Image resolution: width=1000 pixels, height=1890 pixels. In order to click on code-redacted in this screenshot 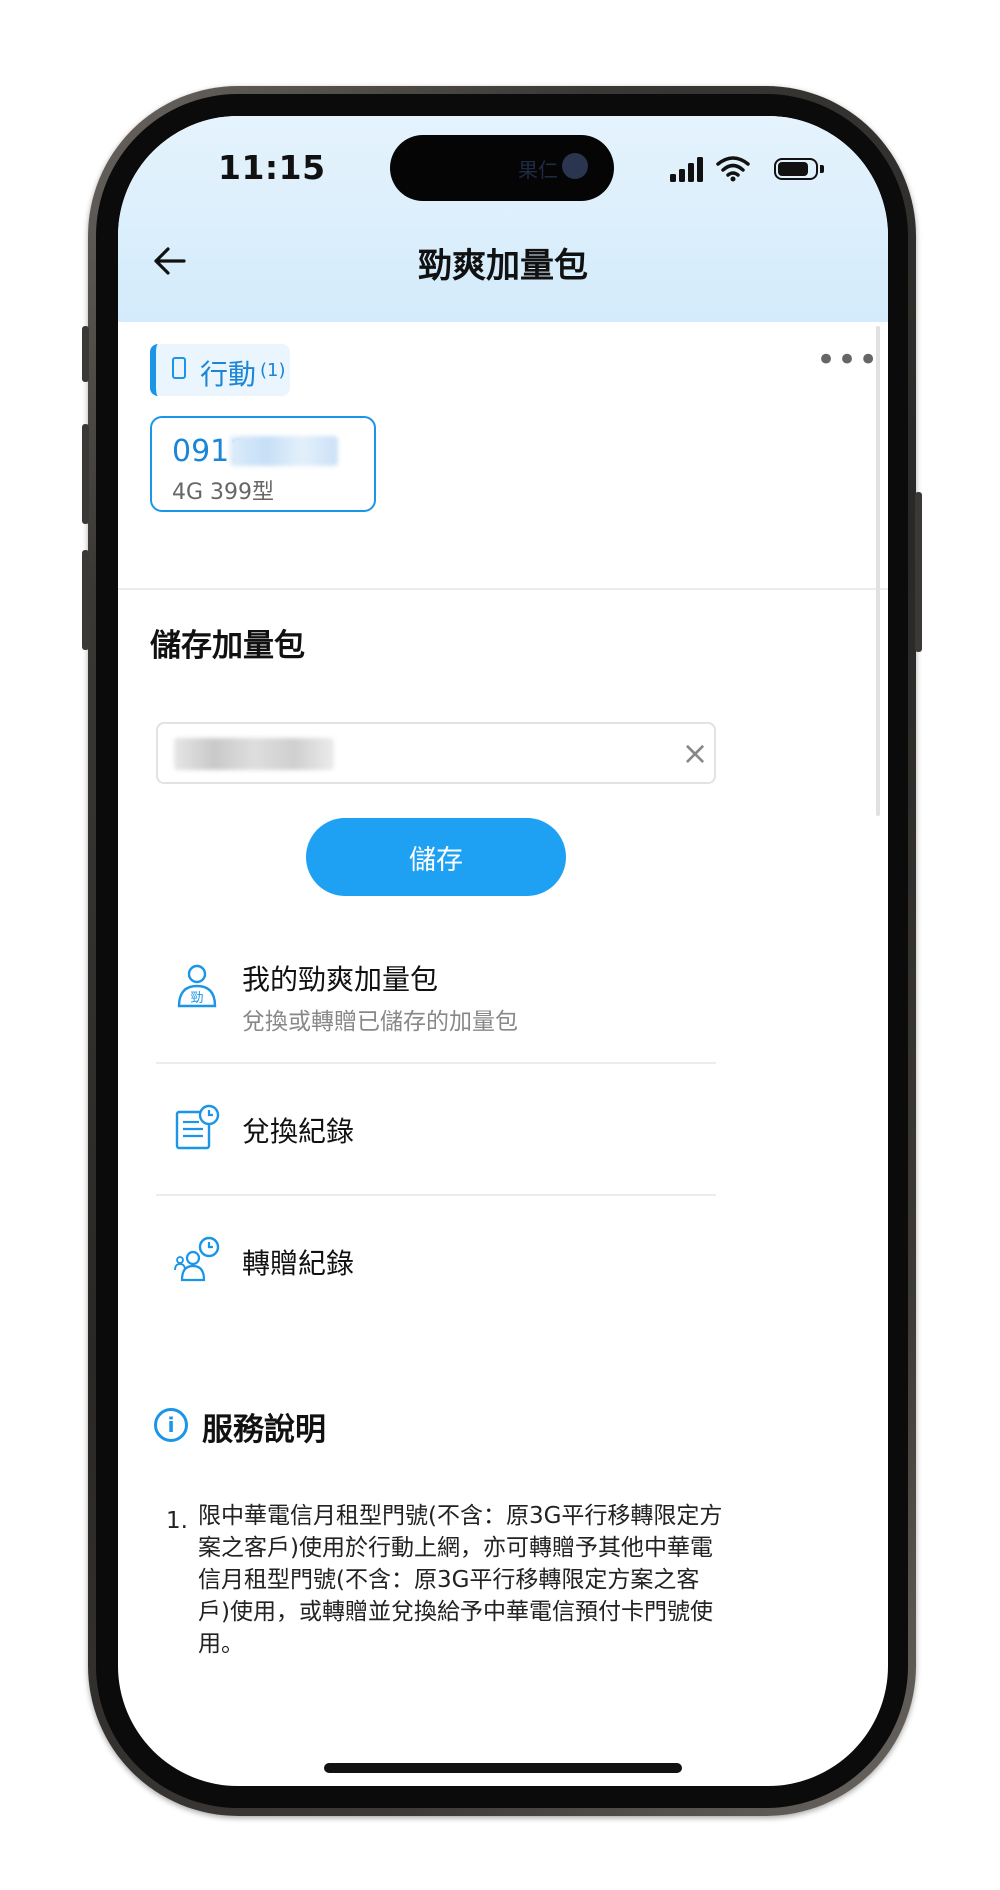, I will do `click(254, 754)`.